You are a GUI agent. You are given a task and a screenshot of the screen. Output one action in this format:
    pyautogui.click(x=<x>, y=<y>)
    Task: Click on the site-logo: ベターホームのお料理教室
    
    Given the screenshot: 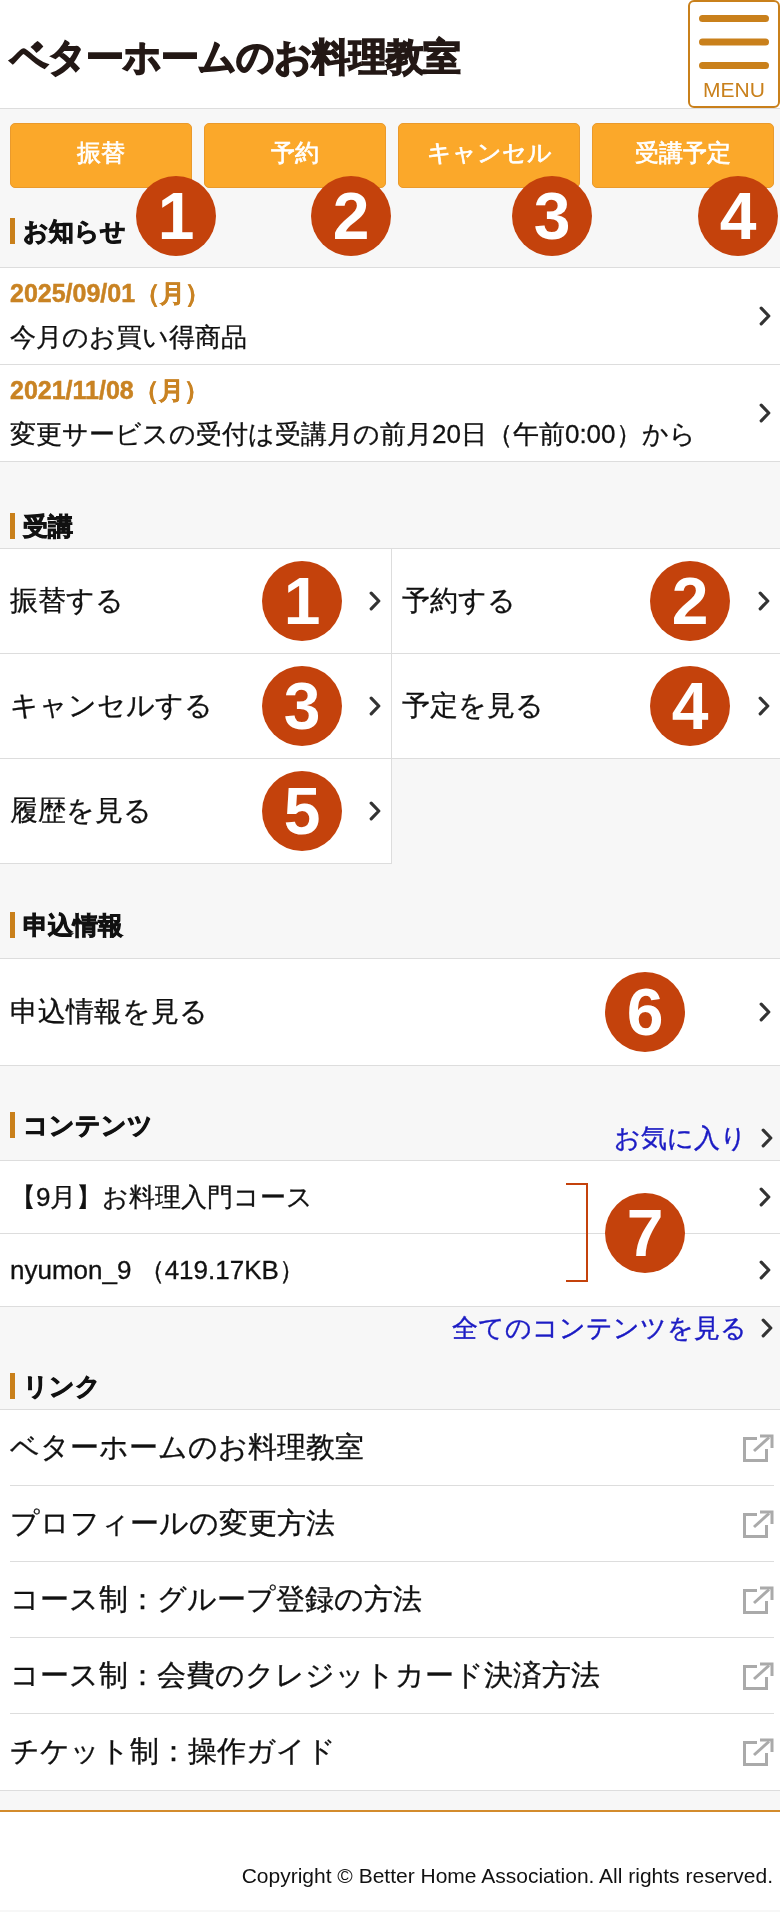 What is the action you would take?
    pyautogui.click(x=235, y=57)
    